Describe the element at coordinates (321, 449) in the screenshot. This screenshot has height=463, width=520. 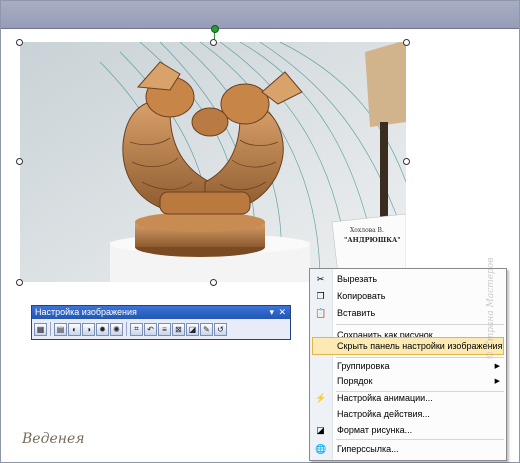
I see `hyperlink-icon: 🌐` at that location.